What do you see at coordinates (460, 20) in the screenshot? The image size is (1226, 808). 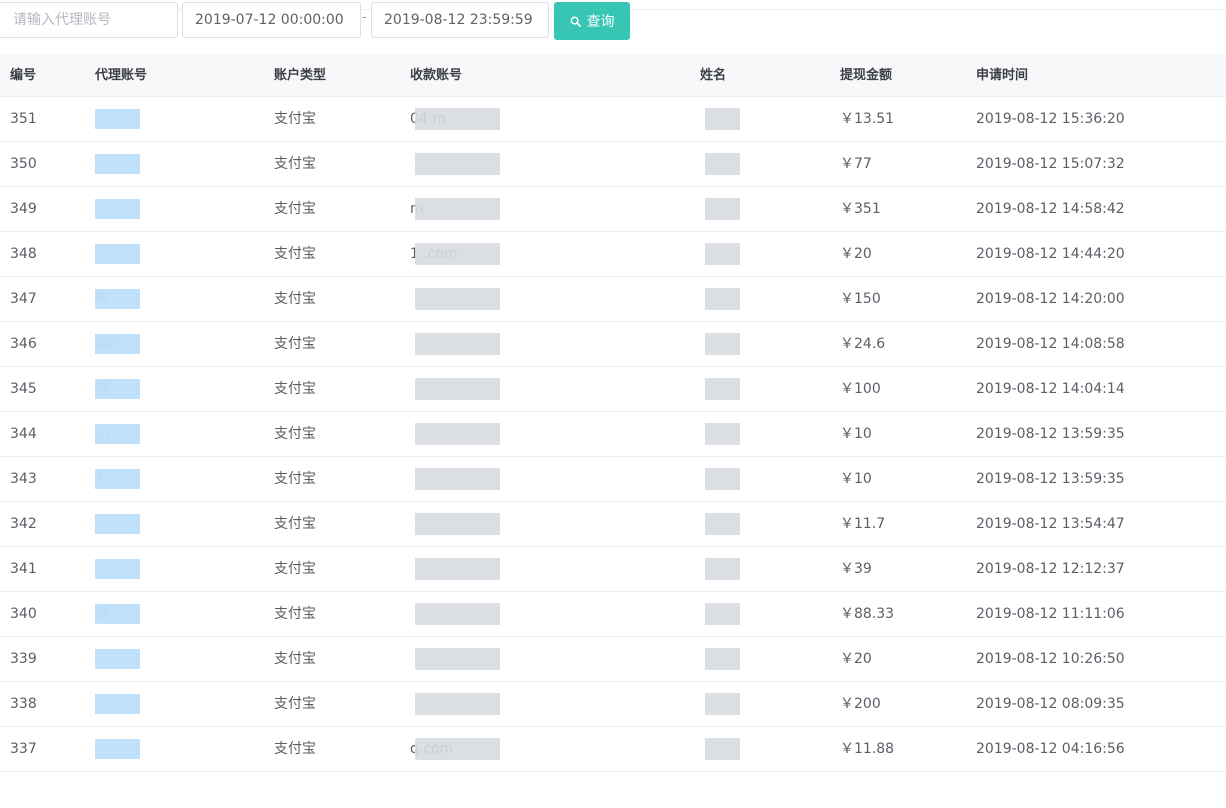 I see `date-end-input` at bounding box center [460, 20].